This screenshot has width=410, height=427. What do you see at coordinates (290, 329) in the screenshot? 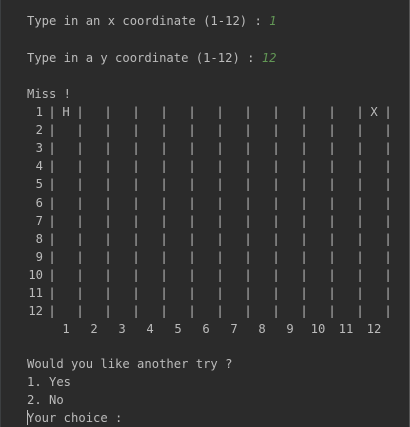
I see `column-label: 9` at bounding box center [290, 329].